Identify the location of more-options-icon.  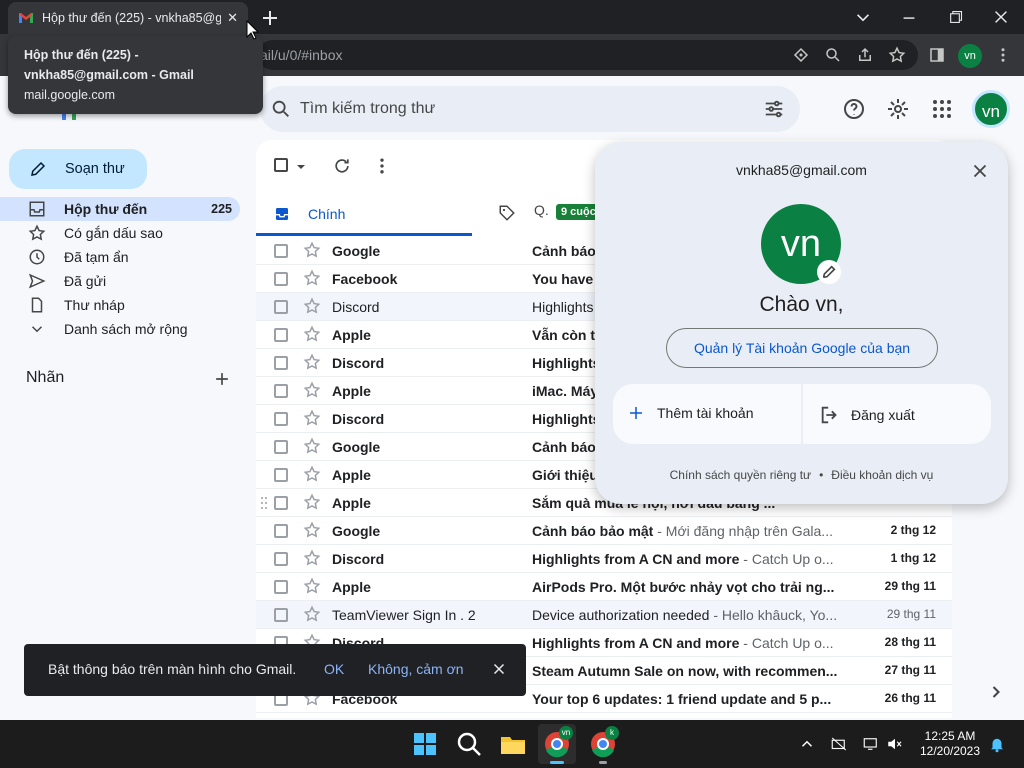
(382, 166).